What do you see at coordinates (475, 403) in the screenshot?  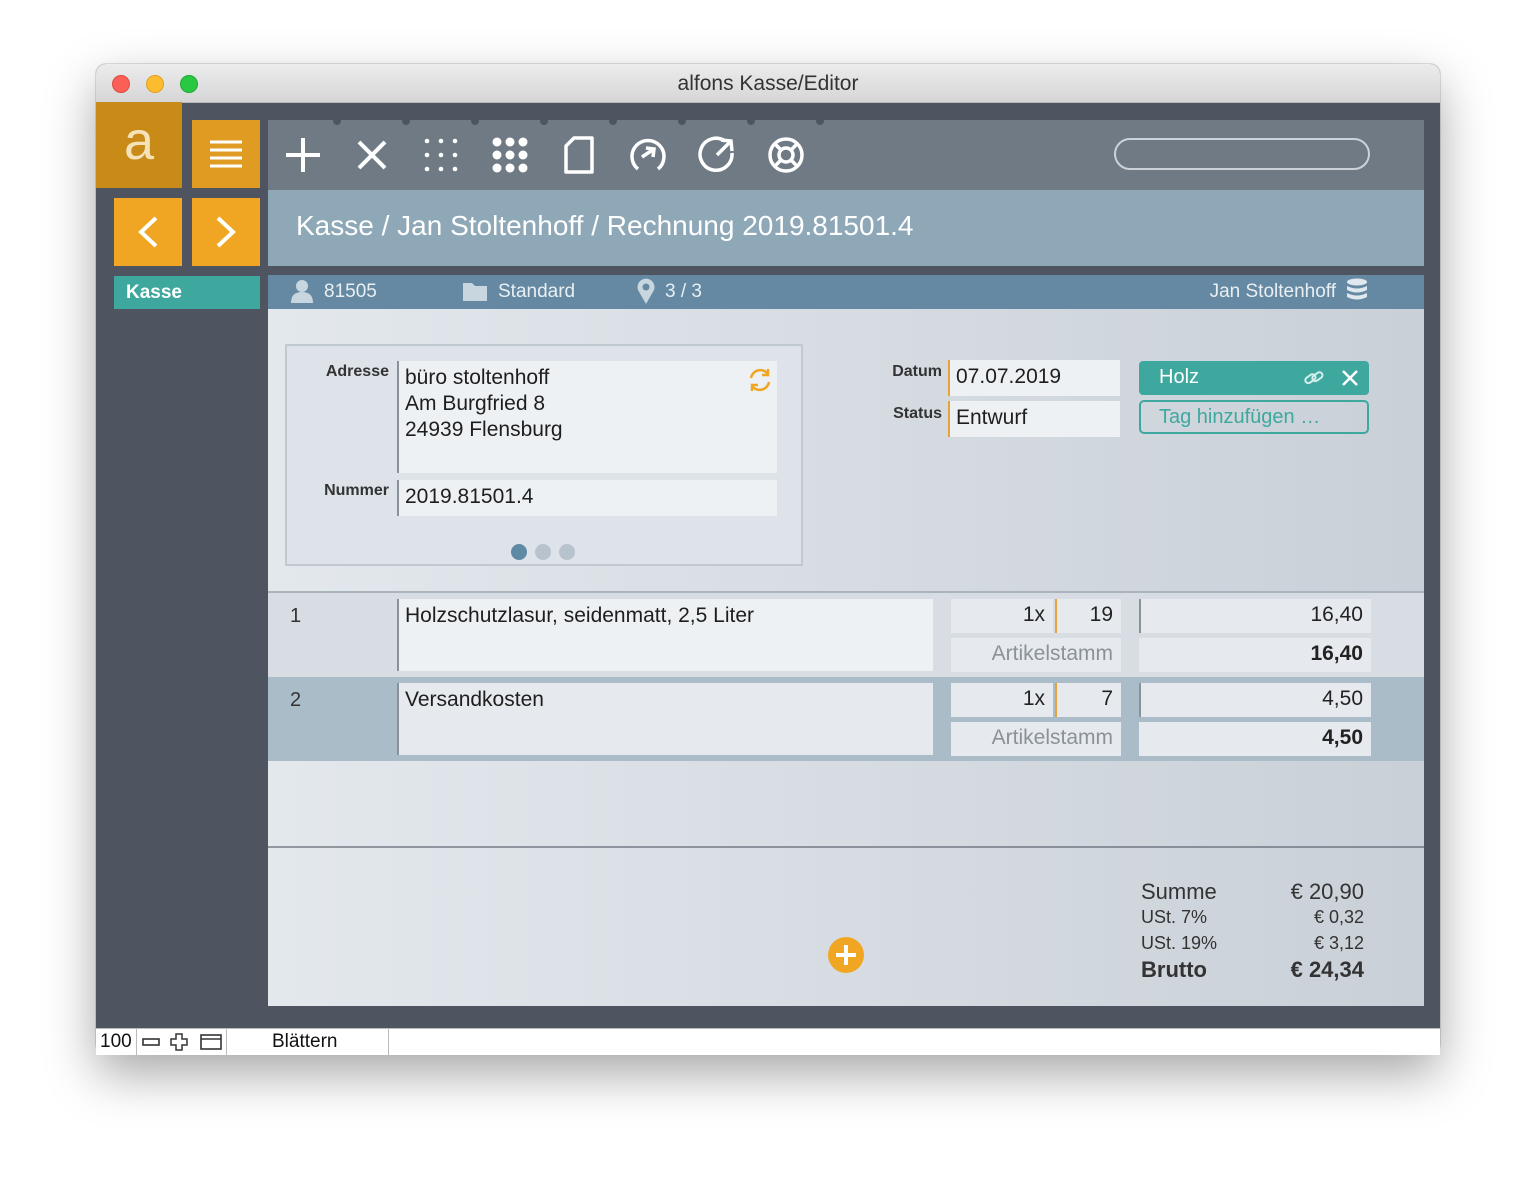 I see `address-line: Am Burgfried 8` at bounding box center [475, 403].